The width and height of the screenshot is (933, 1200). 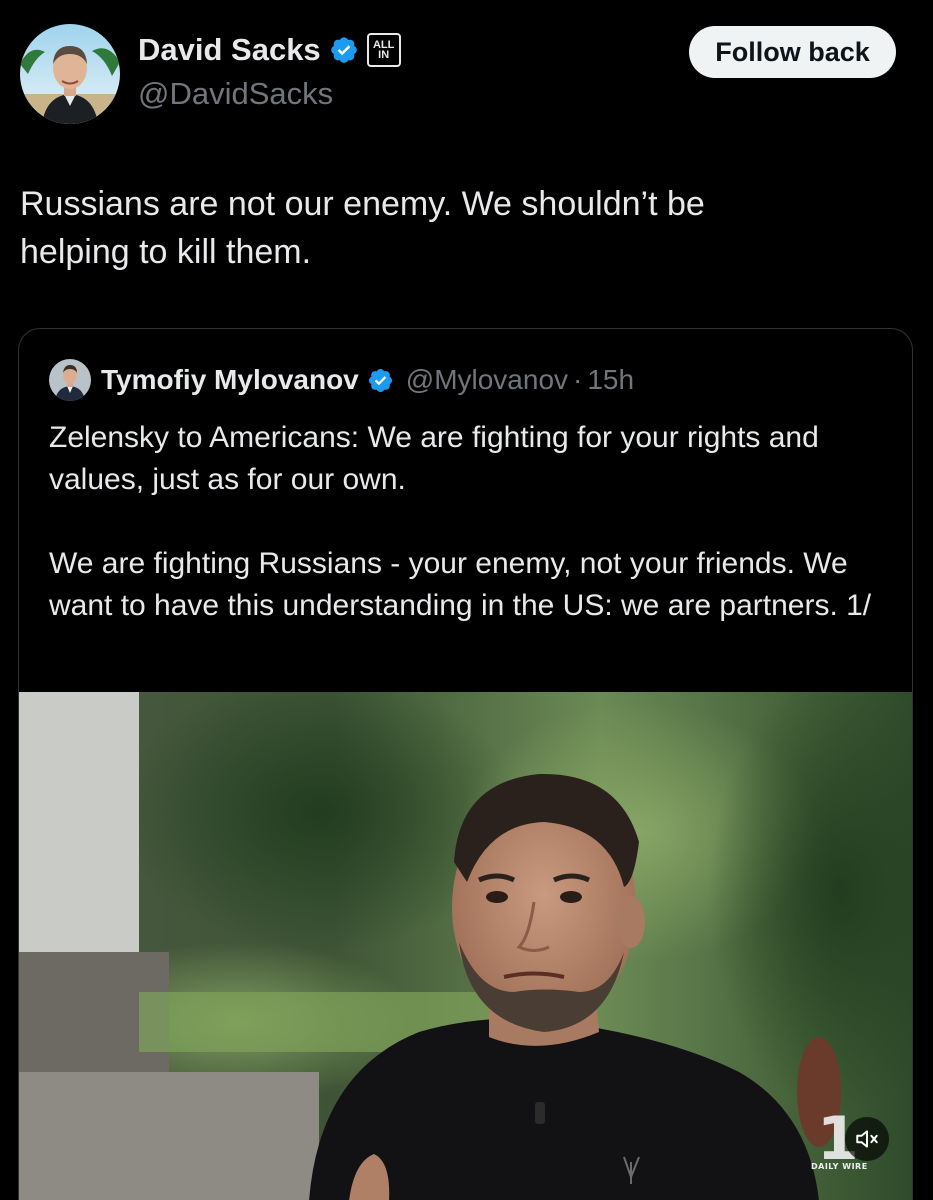 What do you see at coordinates (792, 52) in the screenshot?
I see `follow-back-button: Follow back` at bounding box center [792, 52].